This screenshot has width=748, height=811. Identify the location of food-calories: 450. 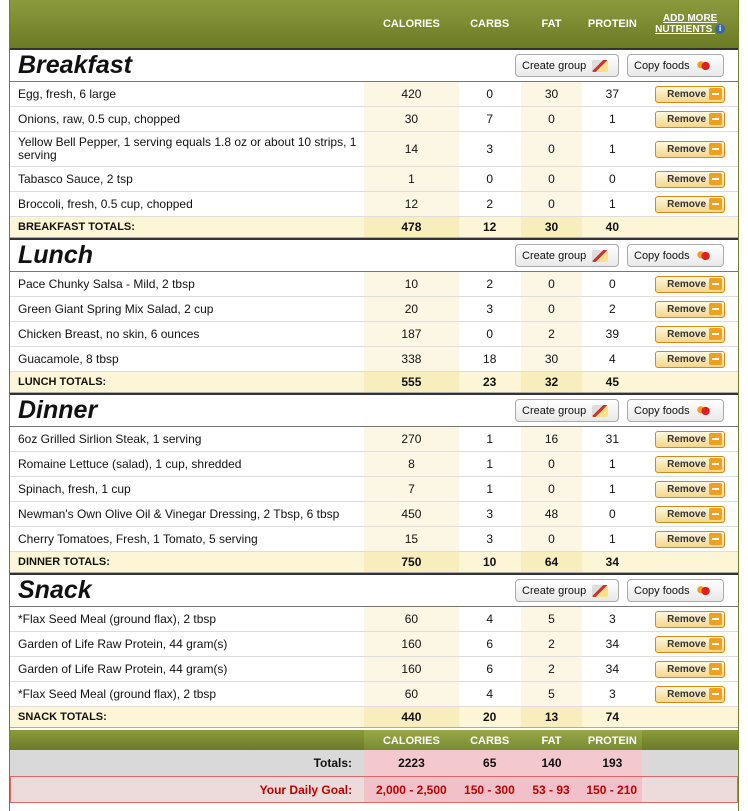
(411, 514).